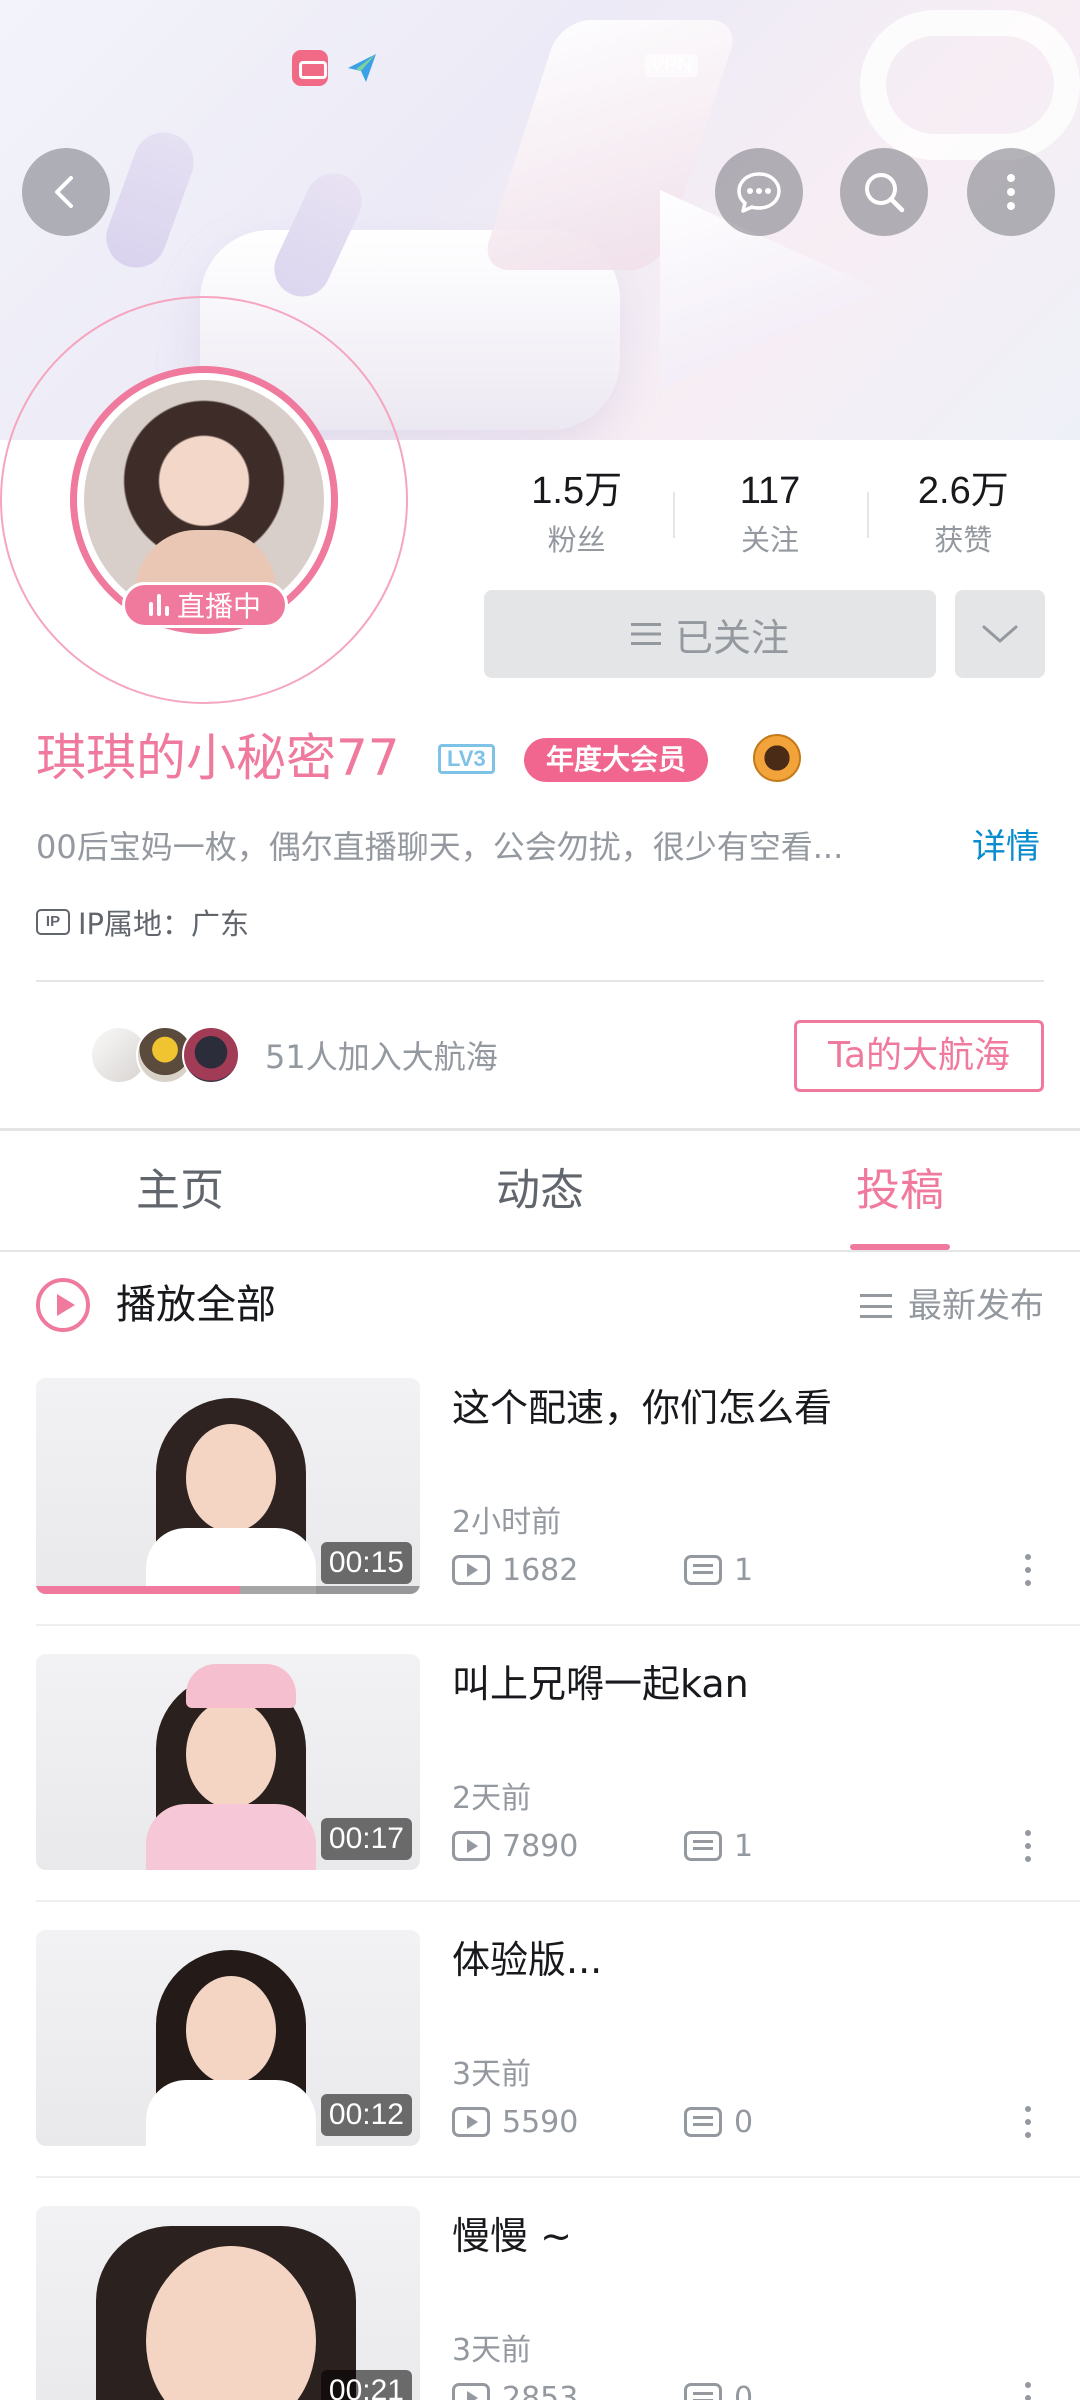 This screenshot has height=2400, width=1080. What do you see at coordinates (228, 1762) in the screenshot?
I see `video-thumbnail: 00:17` at bounding box center [228, 1762].